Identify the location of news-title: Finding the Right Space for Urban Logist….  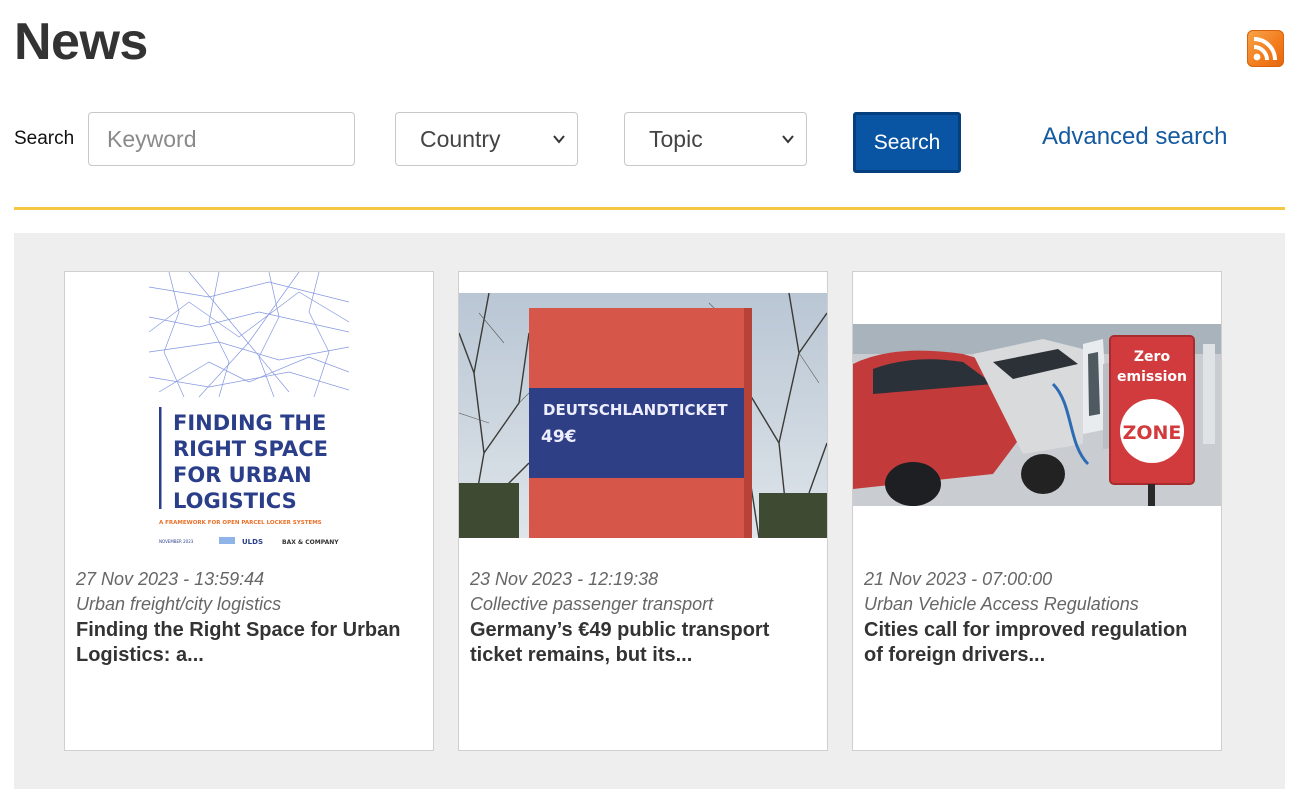
(248, 643).